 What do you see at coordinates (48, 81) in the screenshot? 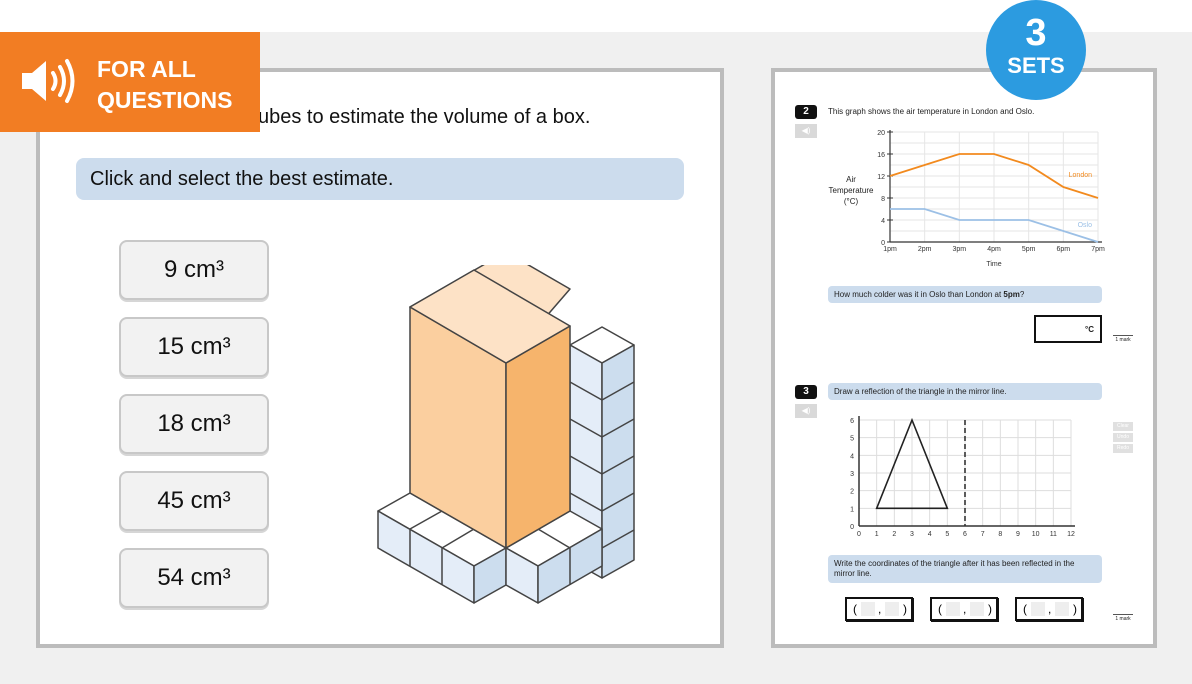
I see `speaker-icon` at bounding box center [48, 81].